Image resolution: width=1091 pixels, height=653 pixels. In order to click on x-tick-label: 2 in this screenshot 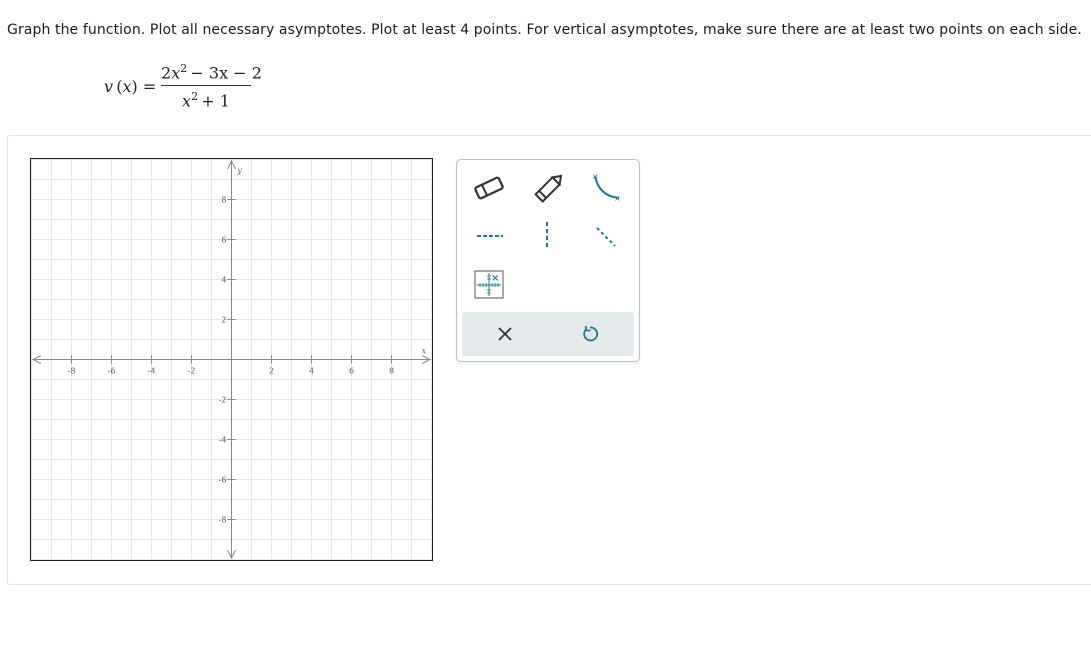, I will do `click(271, 371)`.